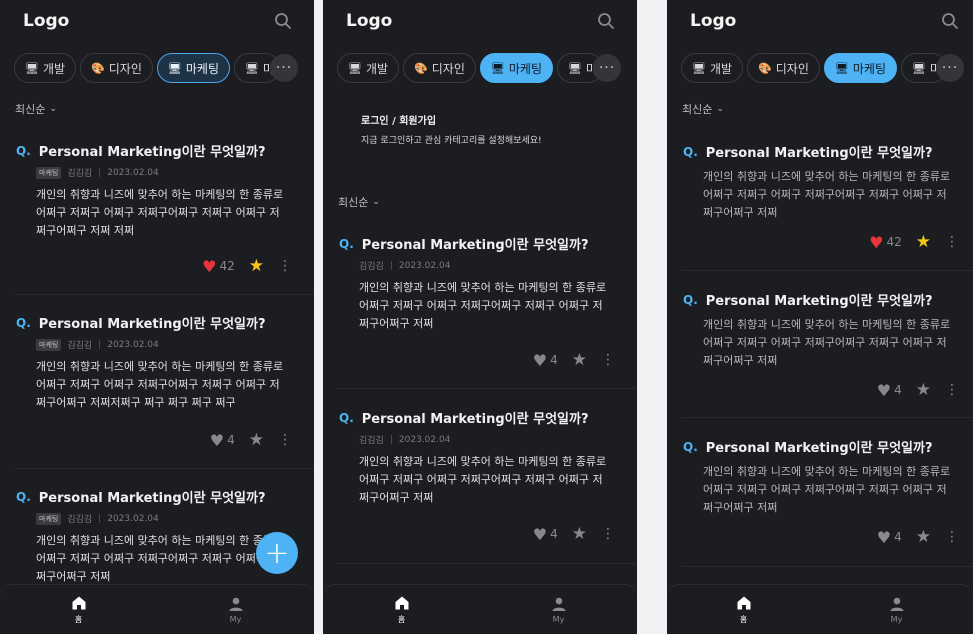 The image size is (973, 634). I want to click on add-question-button: +, so click(277, 553).